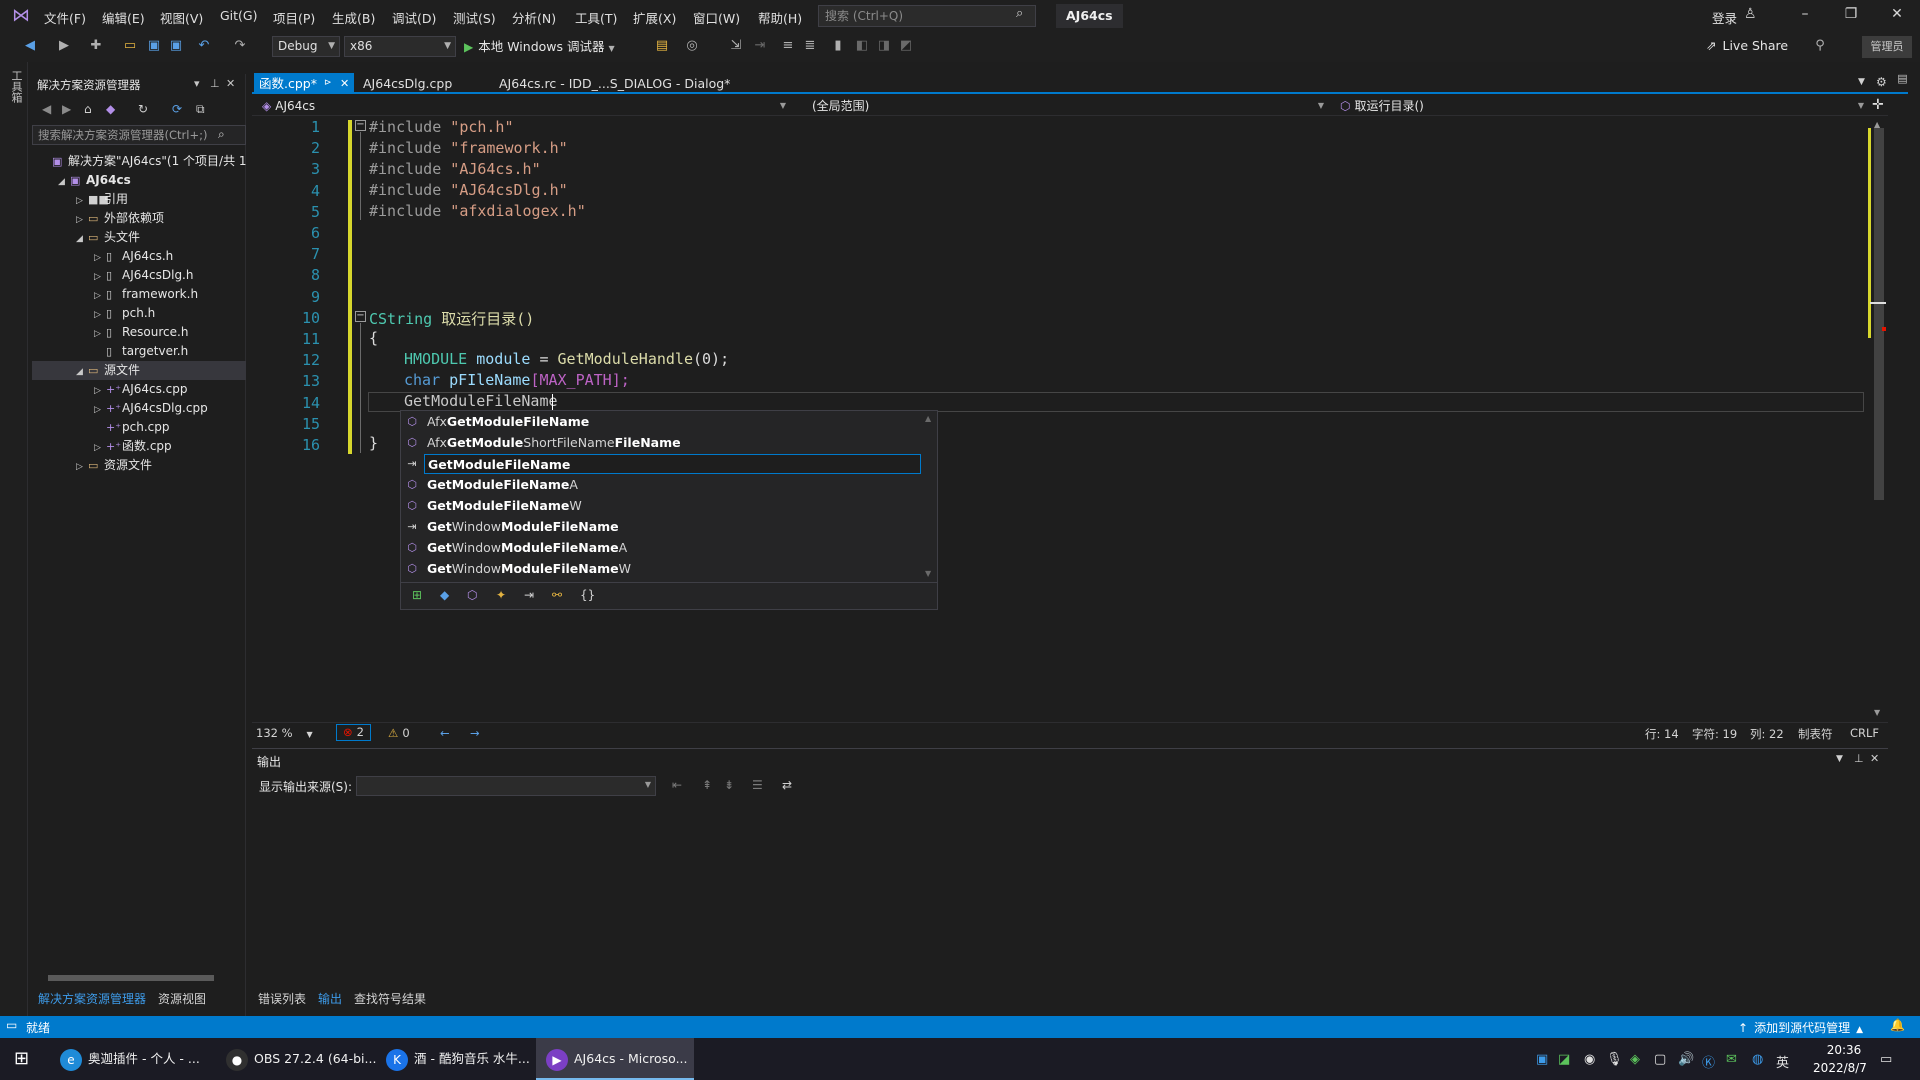 This screenshot has height=1080, width=1920. I want to click on member-nav-select: ⬡ 取运行目录() ▼, so click(1601, 106).